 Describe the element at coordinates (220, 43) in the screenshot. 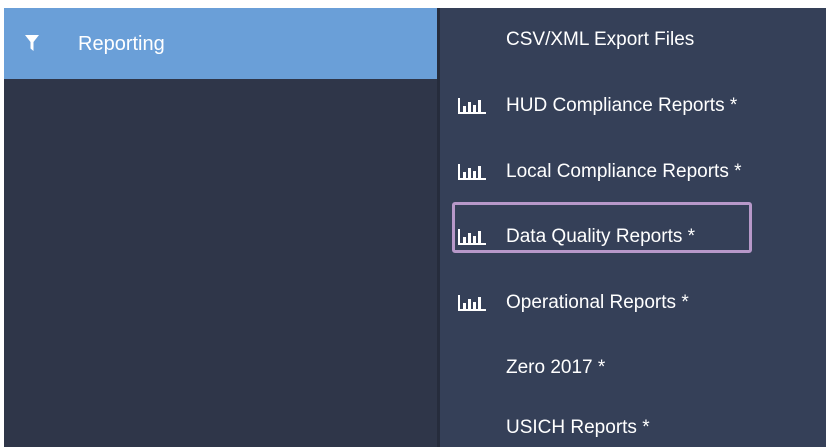

I see `sidebar-item-reporting: Reporting` at that location.